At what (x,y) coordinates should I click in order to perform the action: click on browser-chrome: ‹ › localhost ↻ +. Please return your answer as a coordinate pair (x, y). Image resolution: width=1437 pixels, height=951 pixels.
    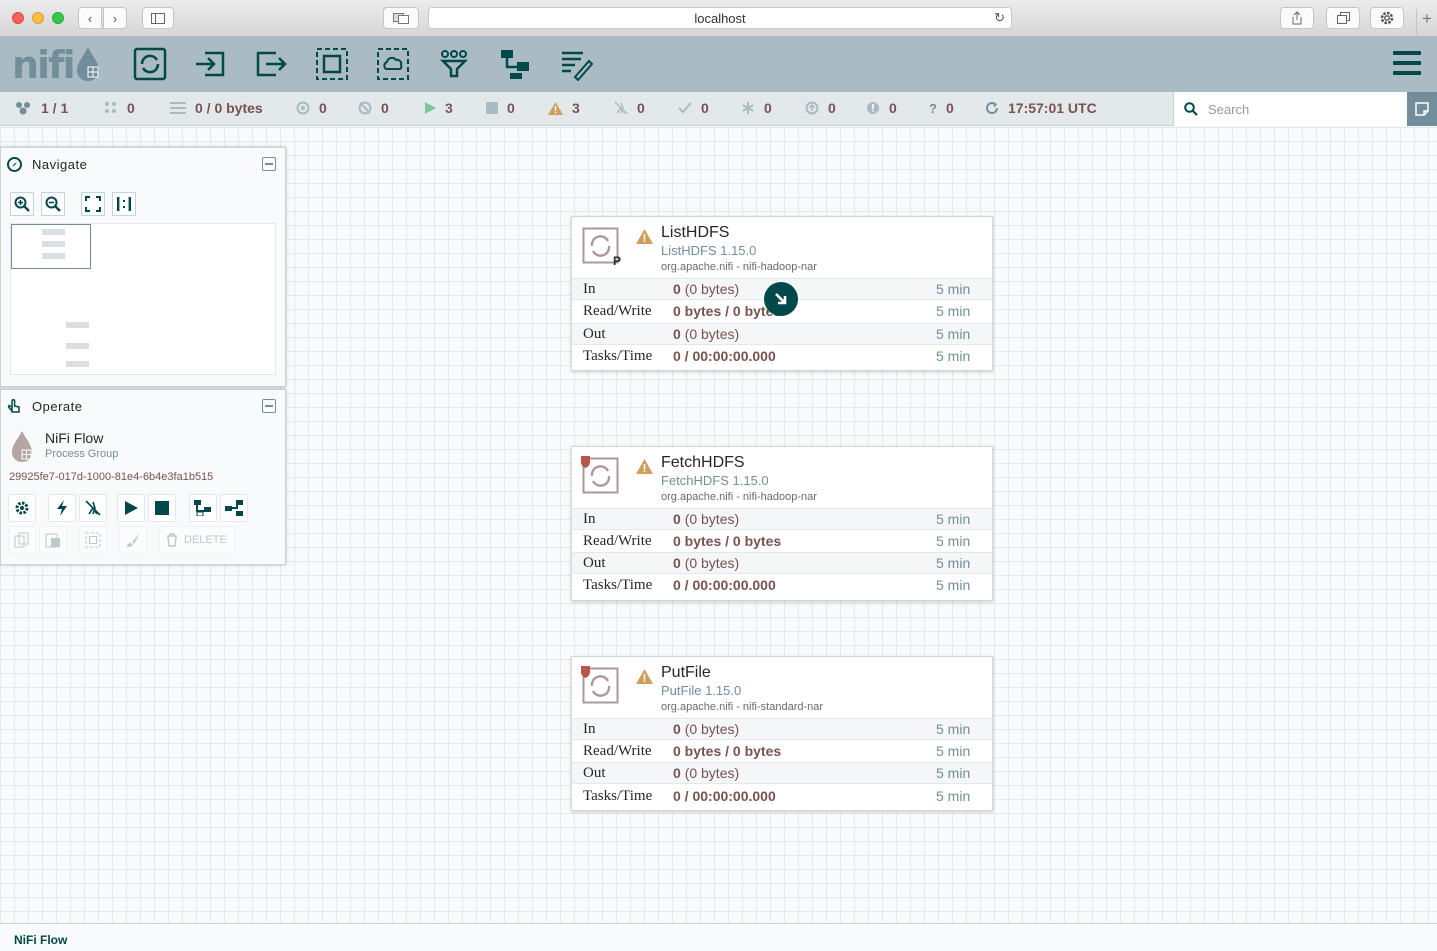
    Looking at the image, I should click on (718, 18).